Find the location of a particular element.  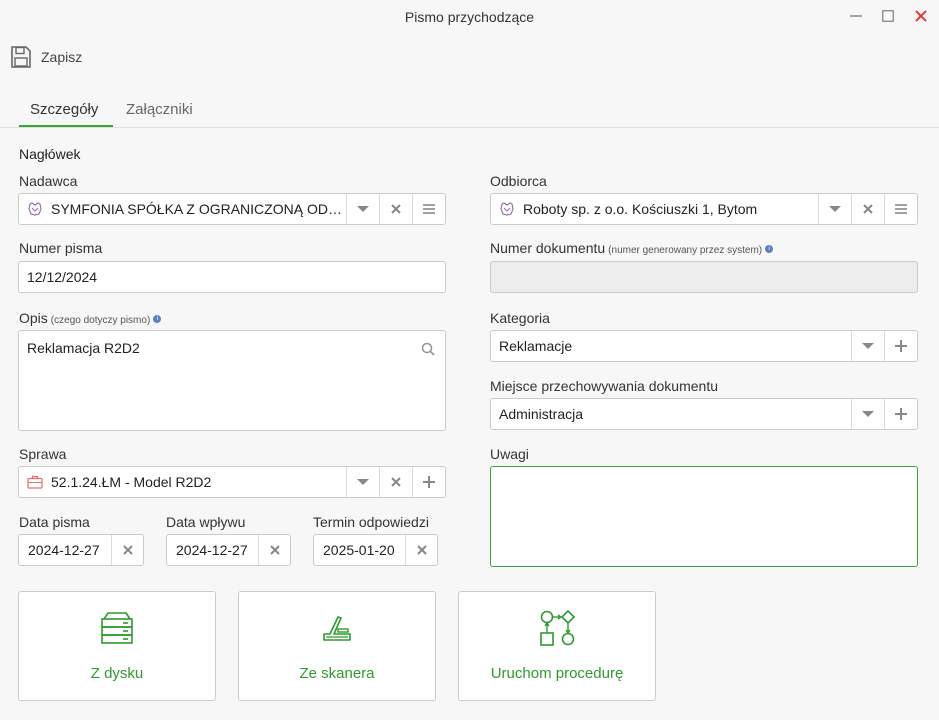

termin-clear-button is located at coordinates (421, 550).